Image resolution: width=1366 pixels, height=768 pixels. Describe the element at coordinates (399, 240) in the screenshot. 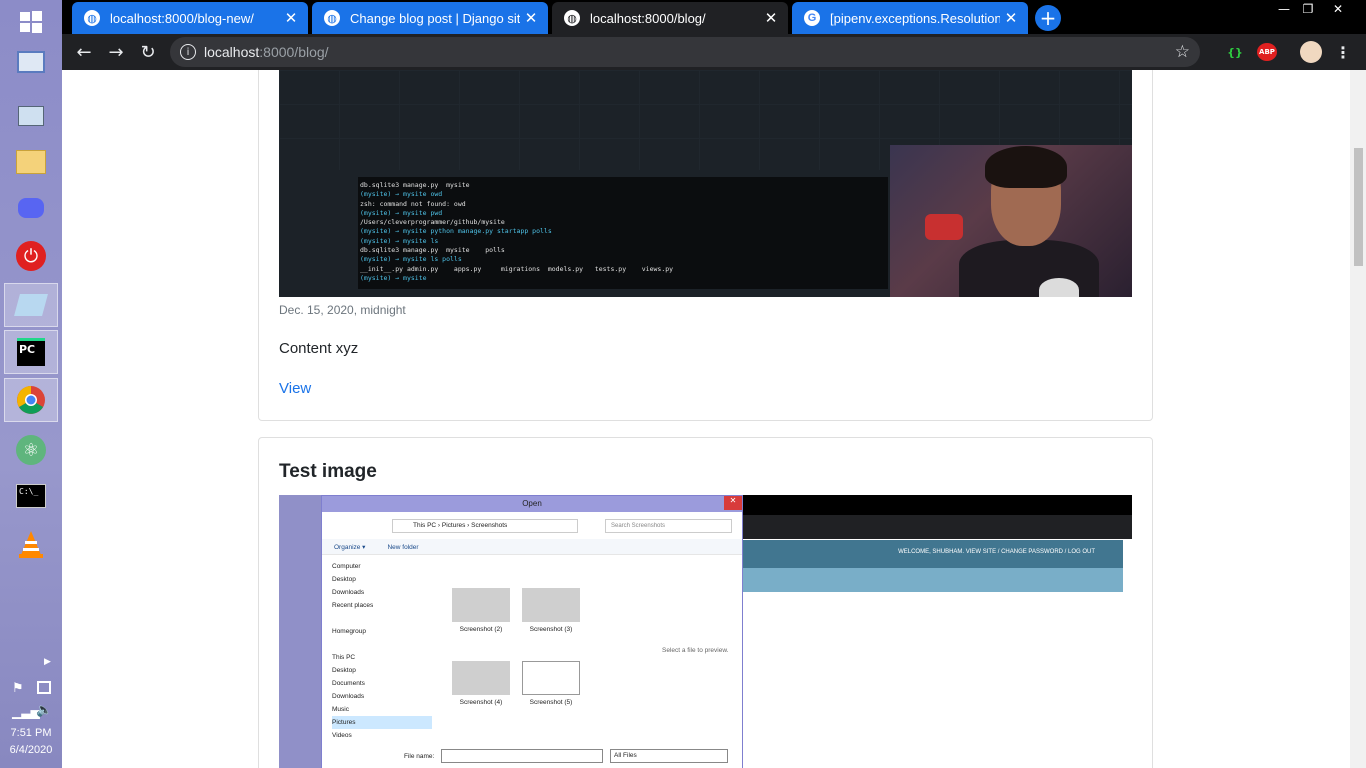

I see `terminal-line: (mysite) → mysite ls` at that location.